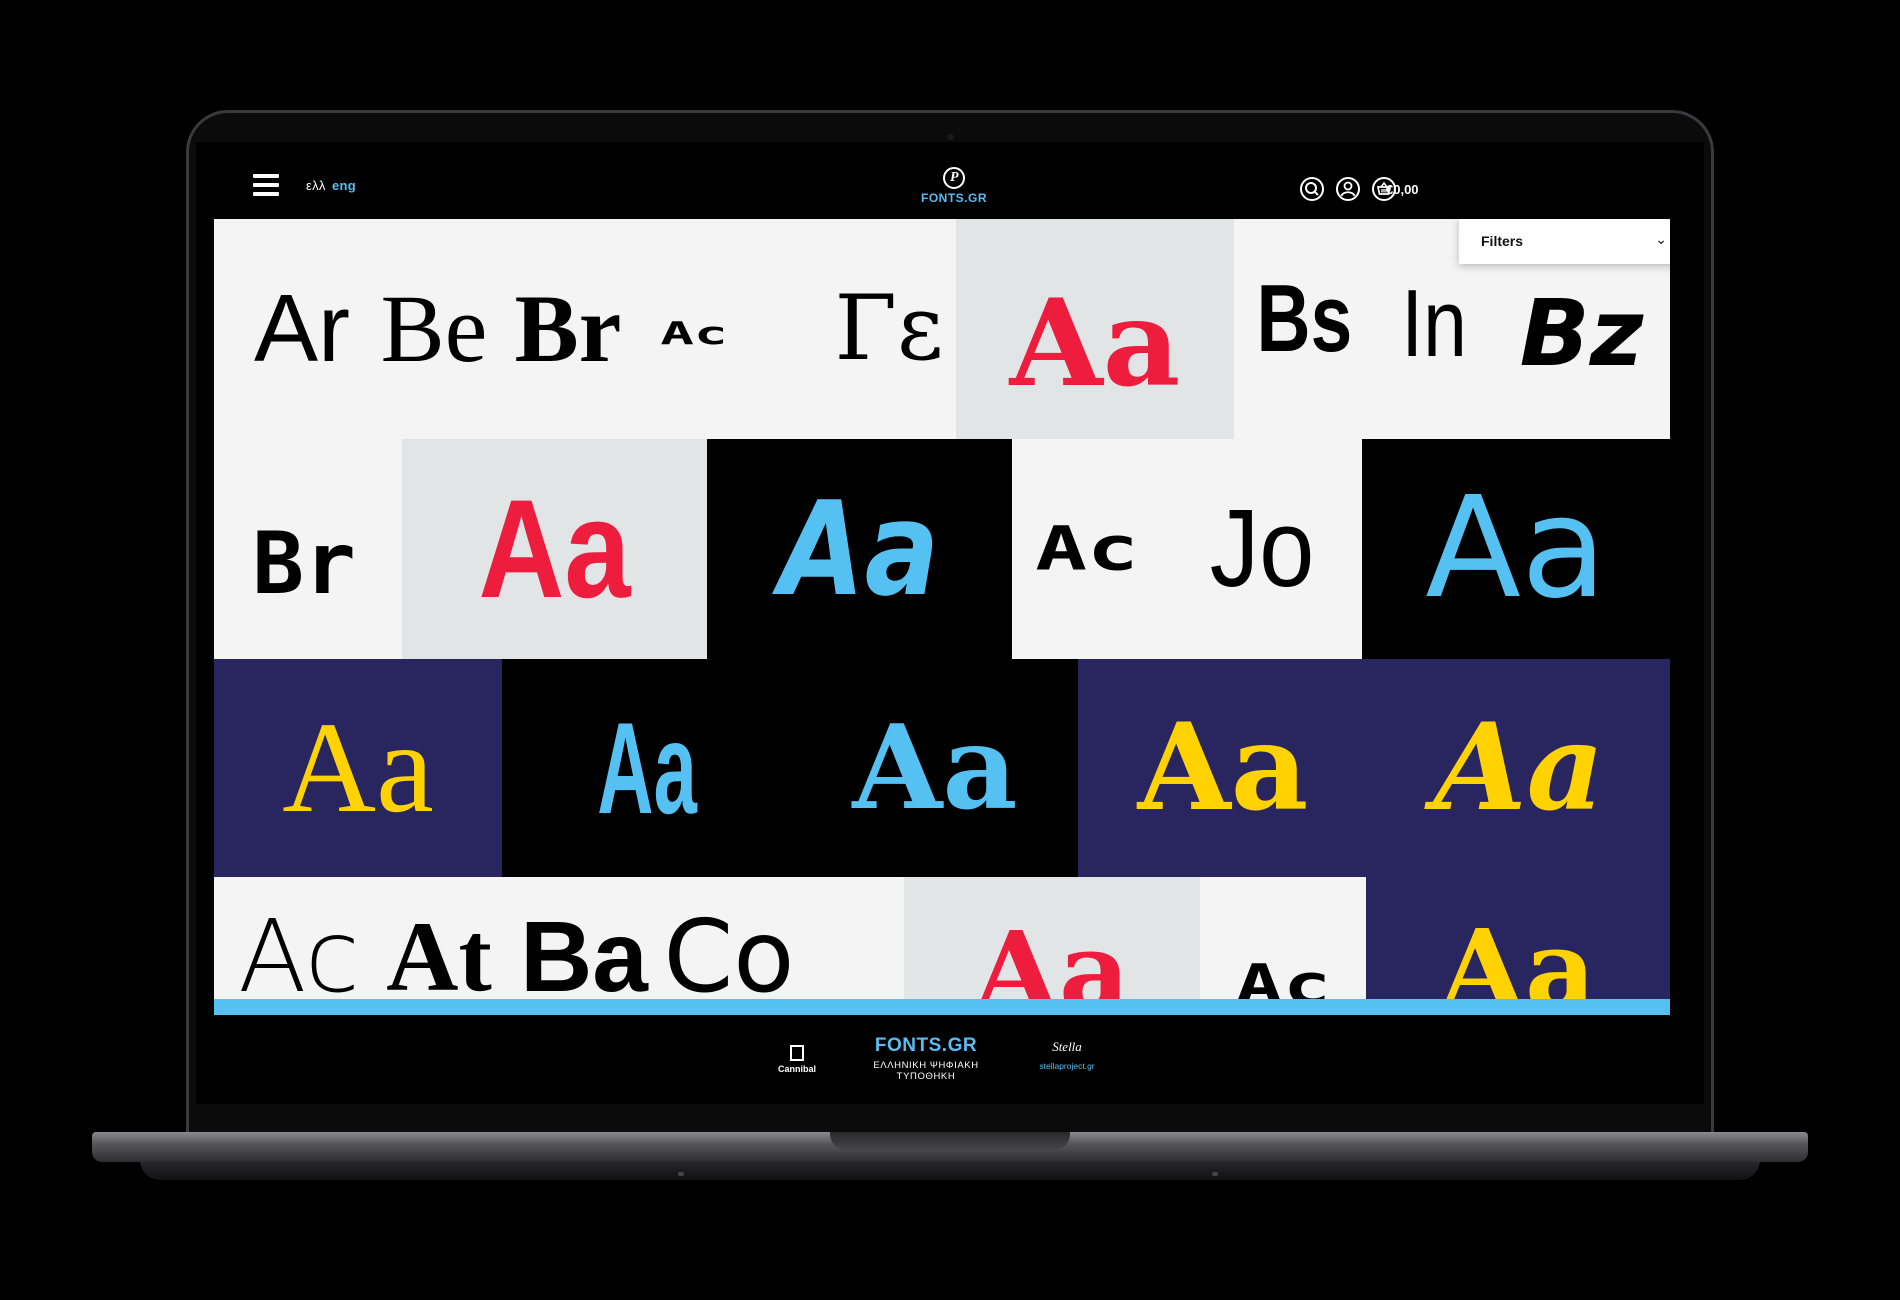  Describe the element at coordinates (954, 198) in the screenshot. I see `logo-text: FONTS.GR` at that location.